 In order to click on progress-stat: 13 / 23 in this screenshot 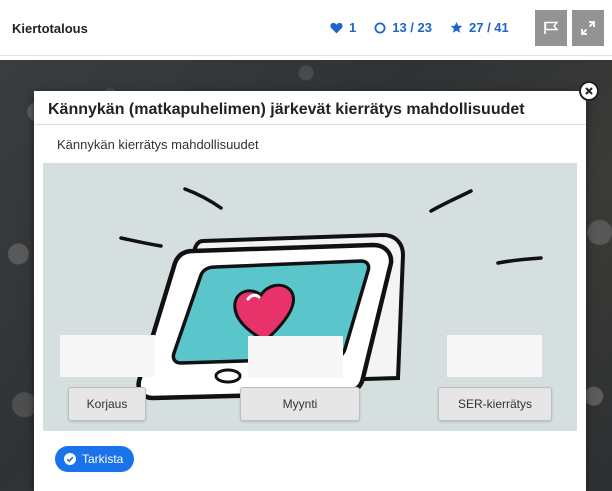, I will do `click(403, 27)`.